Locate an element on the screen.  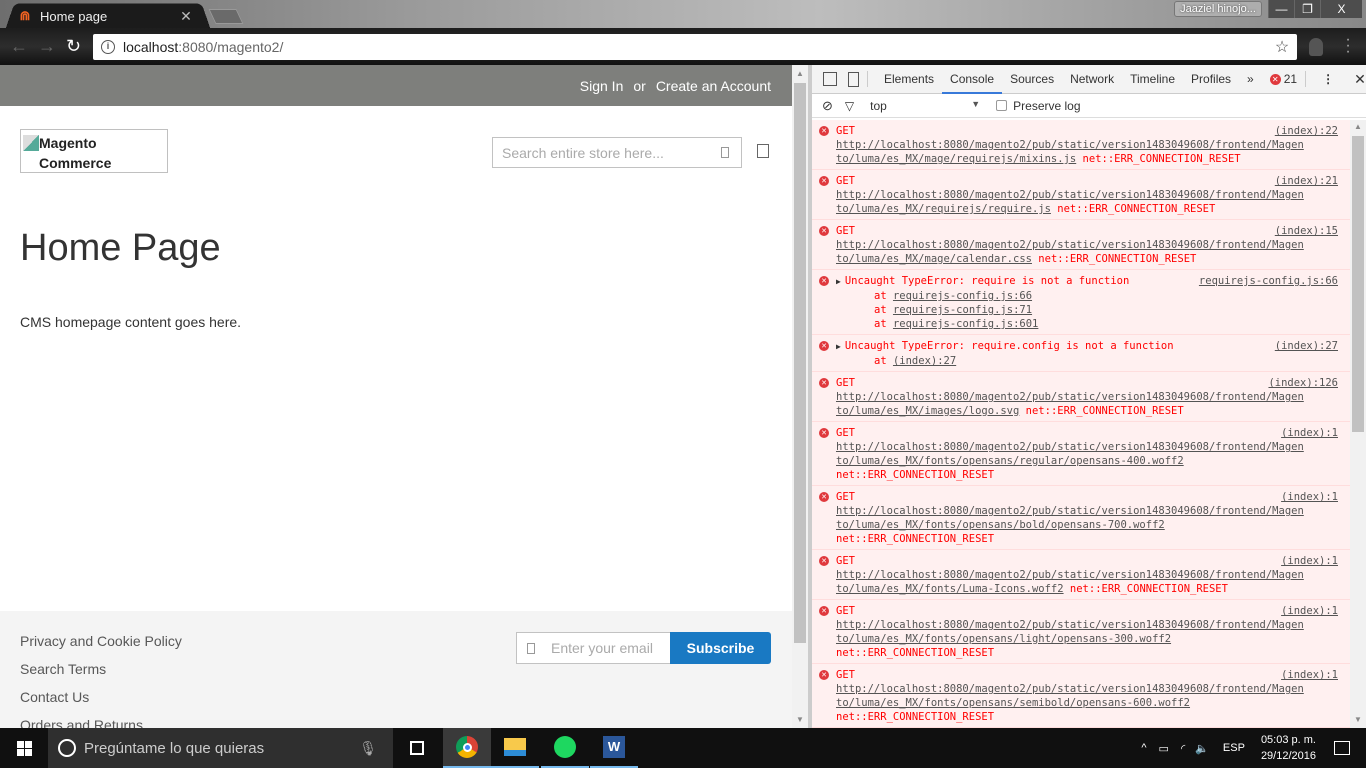
action-center-icon is located at coordinates (1342, 748).